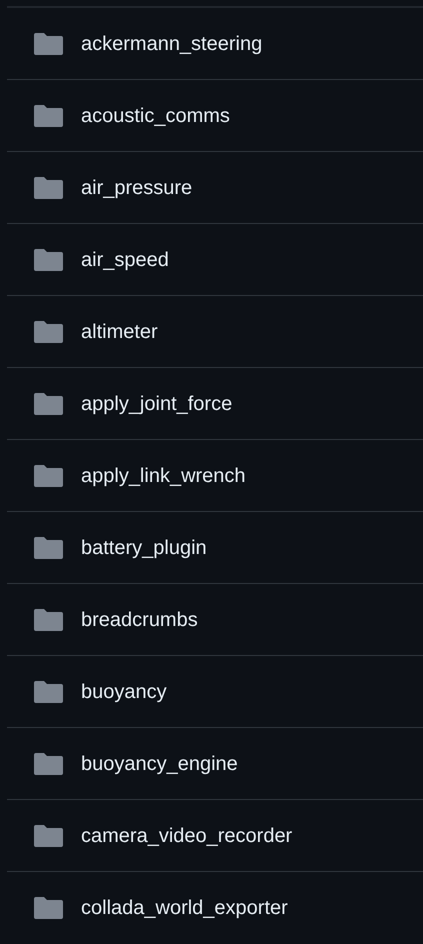  I want to click on folder-link: apply_link_wrench, so click(163, 475).